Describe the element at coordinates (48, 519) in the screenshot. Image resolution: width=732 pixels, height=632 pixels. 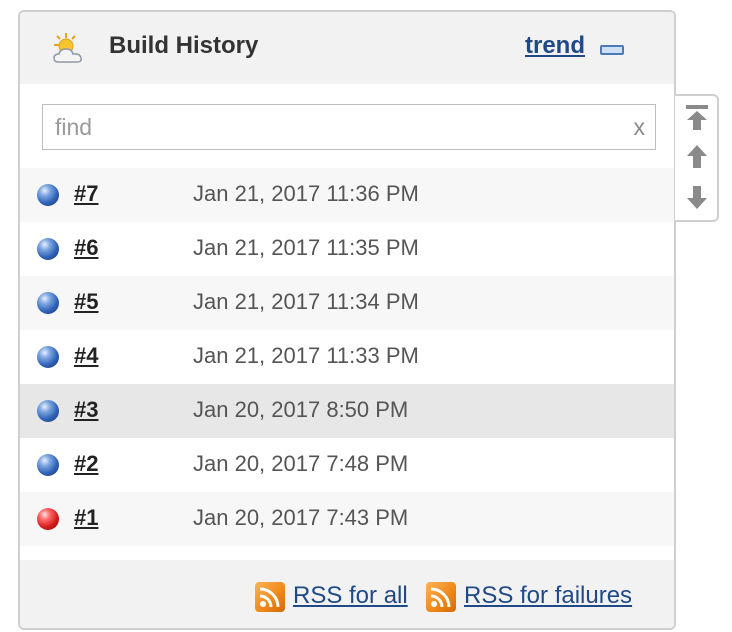
I see `build-status-failed-icon` at that location.